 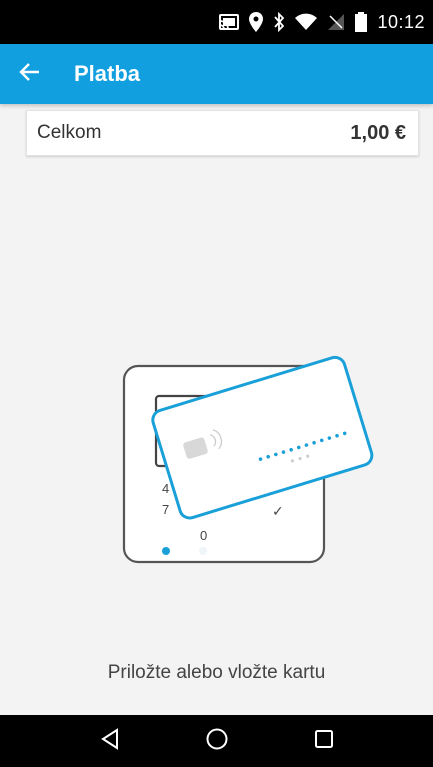 I want to click on back-triangle-icon, so click(x=110, y=741).